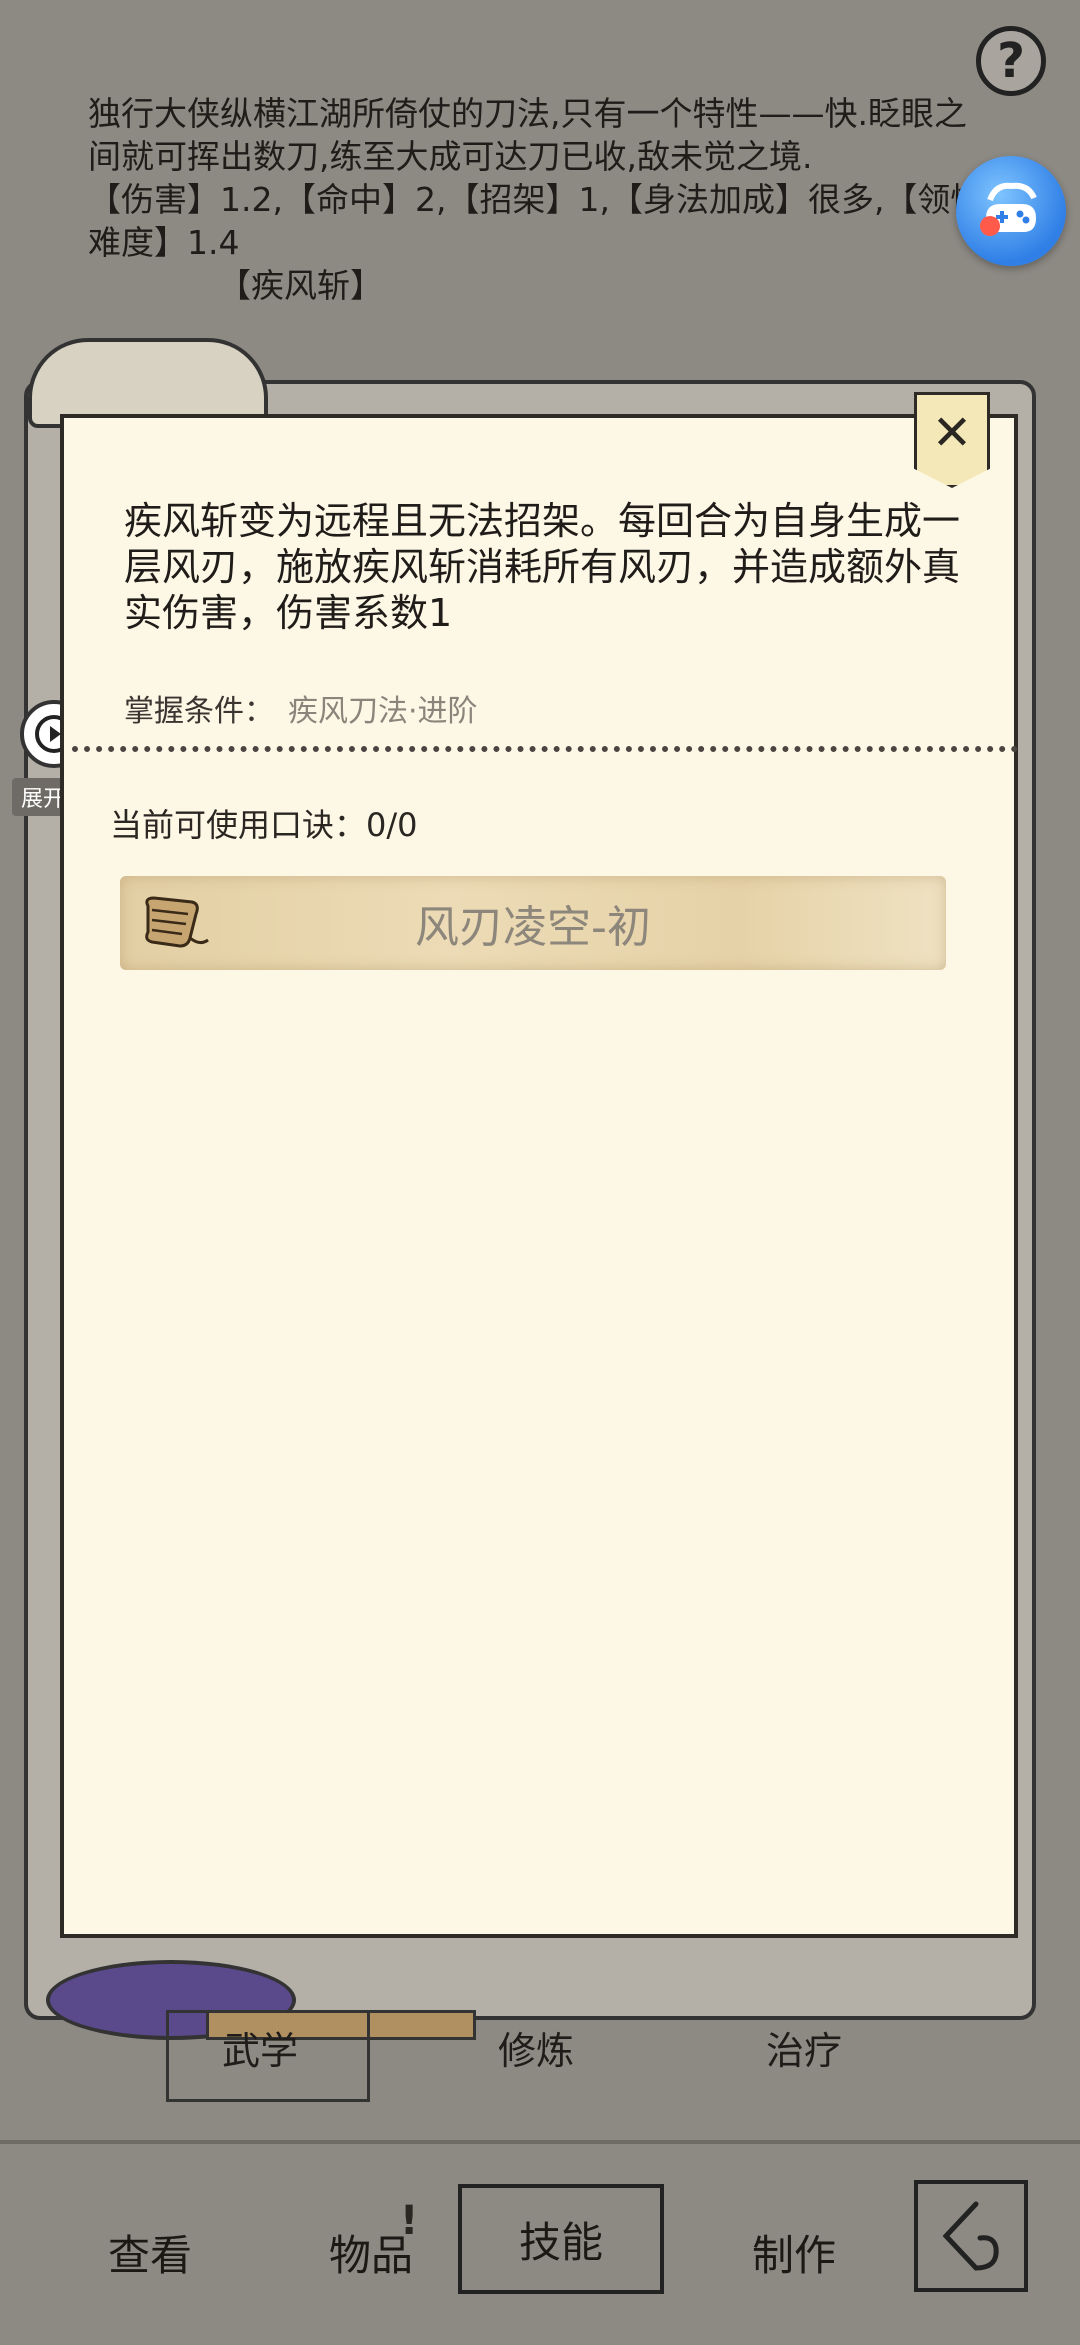 The height and width of the screenshot is (2345, 1080). I want to click on gamepad-icon, so click(1008, 209).